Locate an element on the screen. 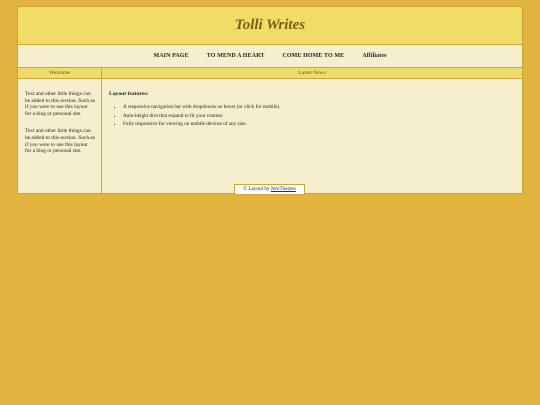 The image size is (540, 405). sidebar-heading: Welcome is located at coordinates (59, 73).